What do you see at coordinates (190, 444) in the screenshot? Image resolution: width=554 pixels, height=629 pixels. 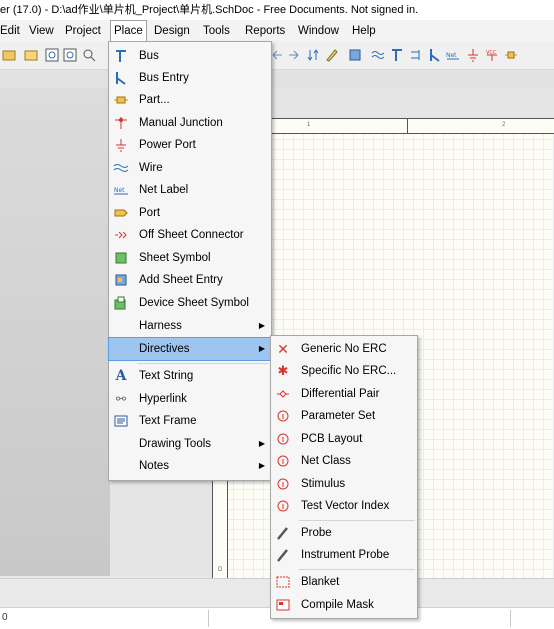 I see `menu-item-drawing-tools: Drawing Tools ▶` at bounding box center [190, 444].